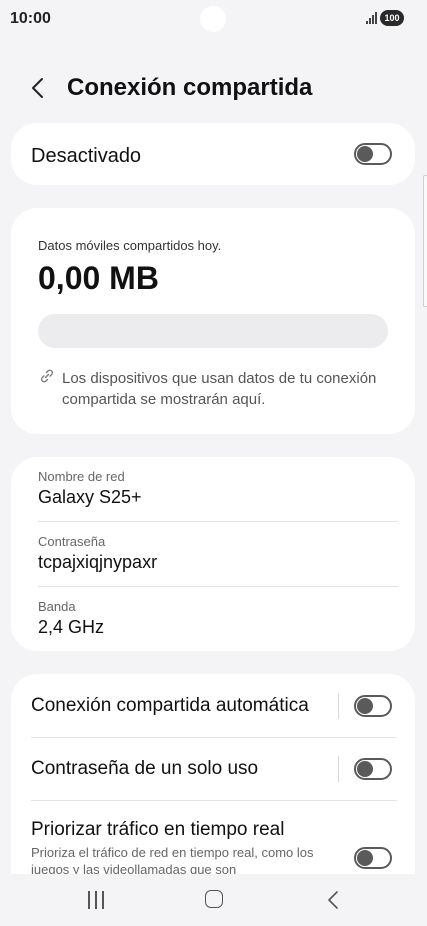 The height and width of the screenshot is (926, 427). What do you see at coordinates (98, 278) in the screenshot?
I see `usage-value: 0,00 MB` at bounding box center [98, 278].